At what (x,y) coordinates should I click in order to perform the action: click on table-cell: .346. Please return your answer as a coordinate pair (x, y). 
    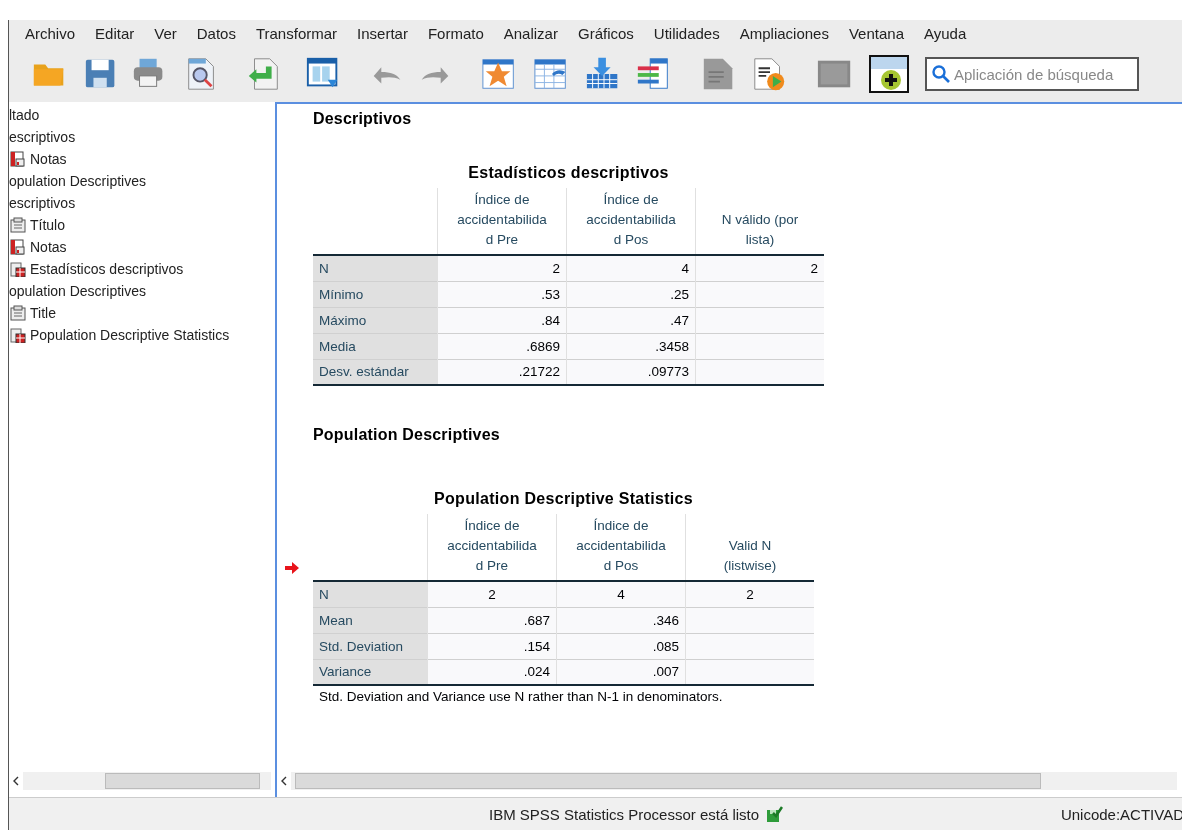
    Looking at the image, I should click on (621, 620).